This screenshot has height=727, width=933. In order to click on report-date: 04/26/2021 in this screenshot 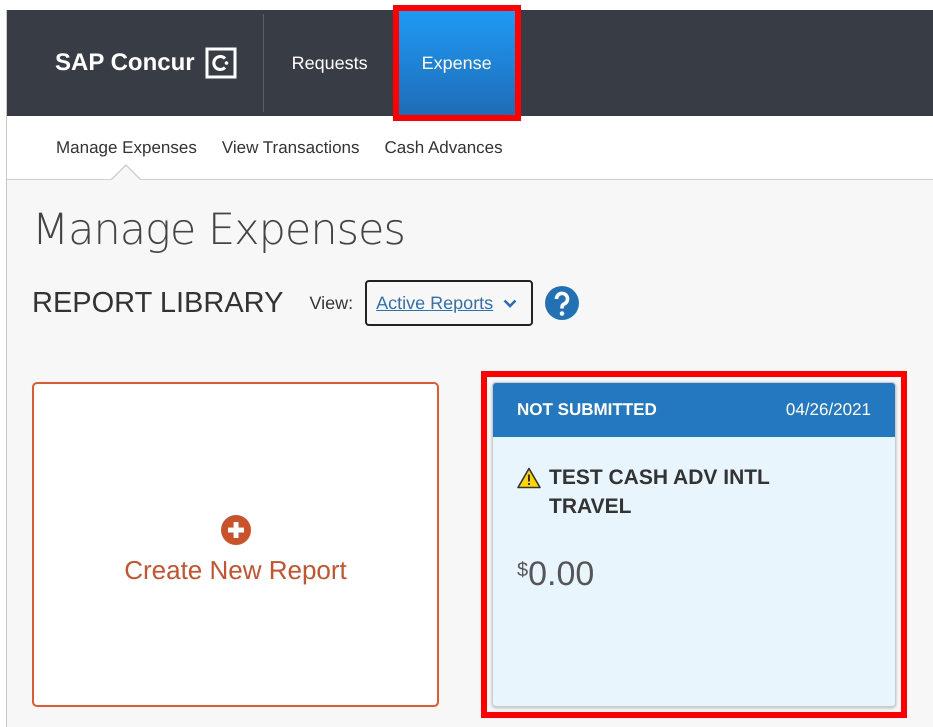, I will do `click(828, 410)`.